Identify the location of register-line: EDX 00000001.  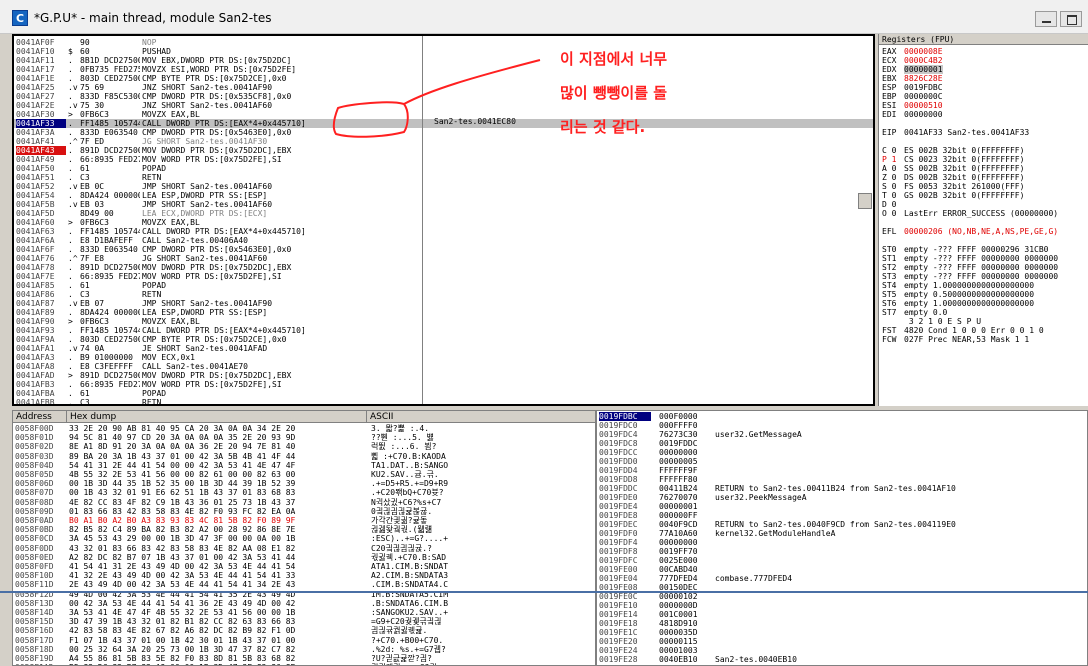
(912, 69).